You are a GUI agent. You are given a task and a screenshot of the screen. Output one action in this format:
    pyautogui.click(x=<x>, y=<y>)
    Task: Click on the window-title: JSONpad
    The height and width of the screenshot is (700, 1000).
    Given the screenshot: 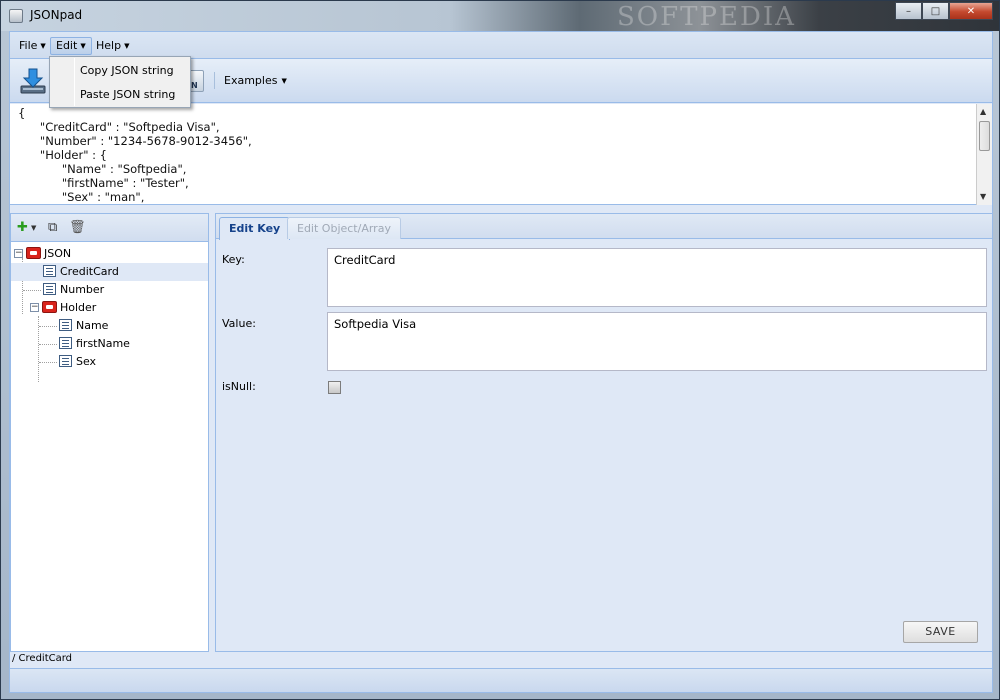 What is the action you would take?
    pyautogui.click(x=56, y=15)
    